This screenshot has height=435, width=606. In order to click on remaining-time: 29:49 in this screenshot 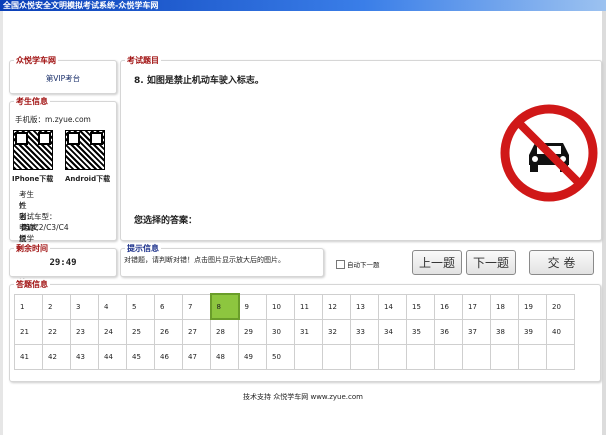, I will do `click(63, 263)`.